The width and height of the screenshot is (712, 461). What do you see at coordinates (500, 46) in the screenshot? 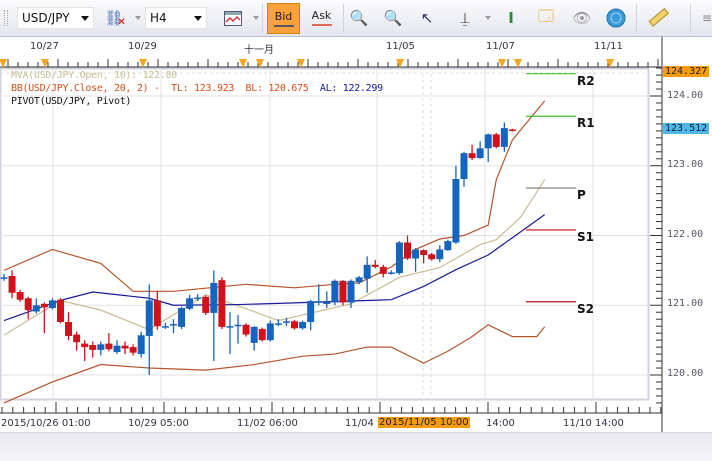
I see `top-axis-label: 11/07` at bounding box center [500, 46].